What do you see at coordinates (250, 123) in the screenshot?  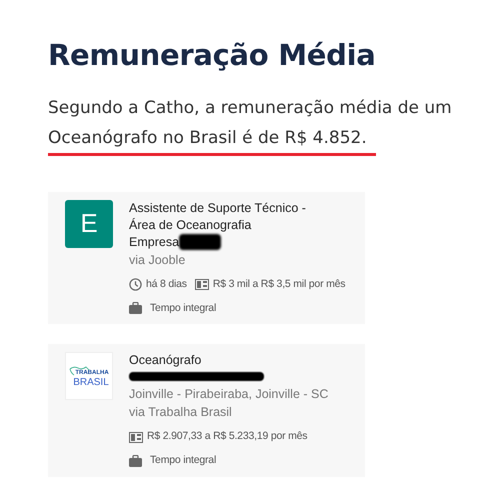 I see `intro-paragraph: Segundo a Catho, a remuneração média de um Oceanógrafo no Brasil é de R$ 4.852.` at bounding box center [250, 123].